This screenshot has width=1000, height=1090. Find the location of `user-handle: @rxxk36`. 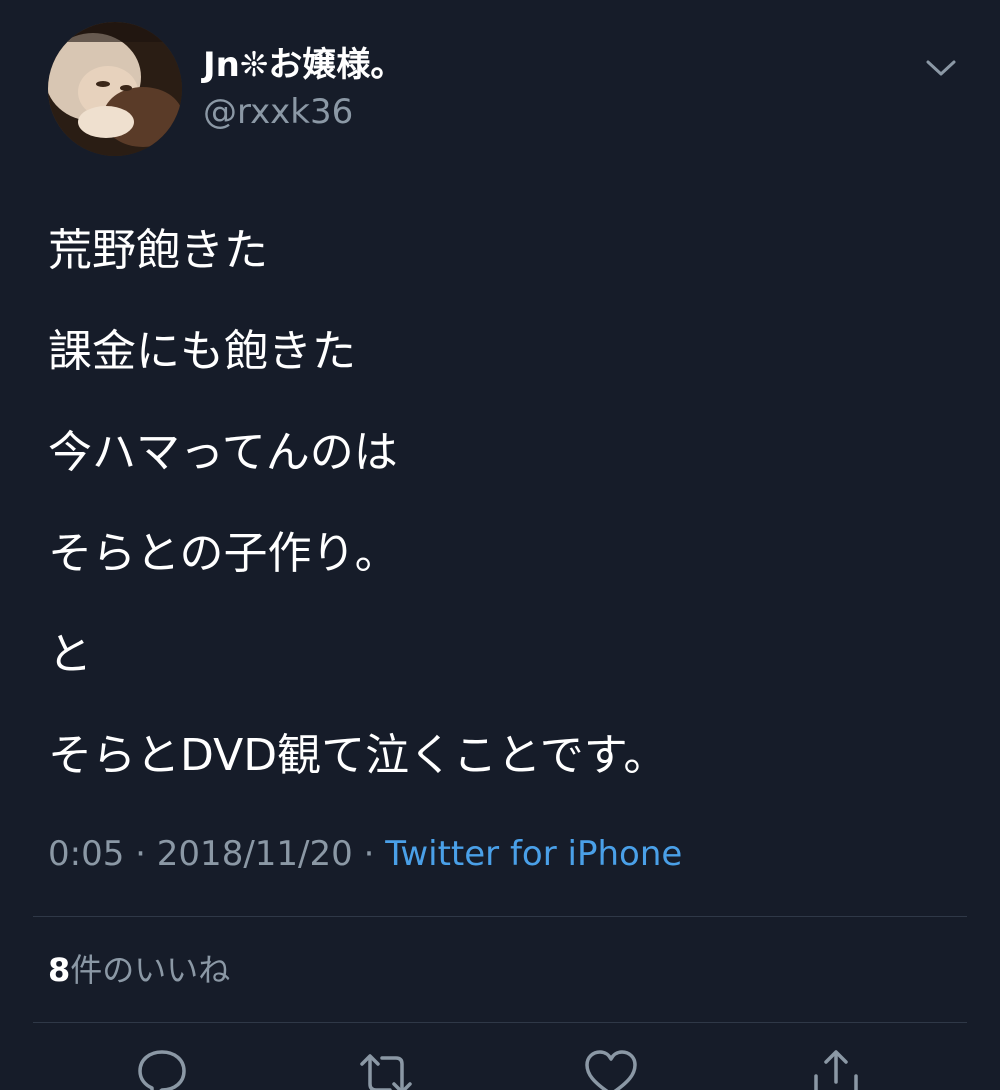

user-handle: @rxxk36 is located at coordinates (278, 112).